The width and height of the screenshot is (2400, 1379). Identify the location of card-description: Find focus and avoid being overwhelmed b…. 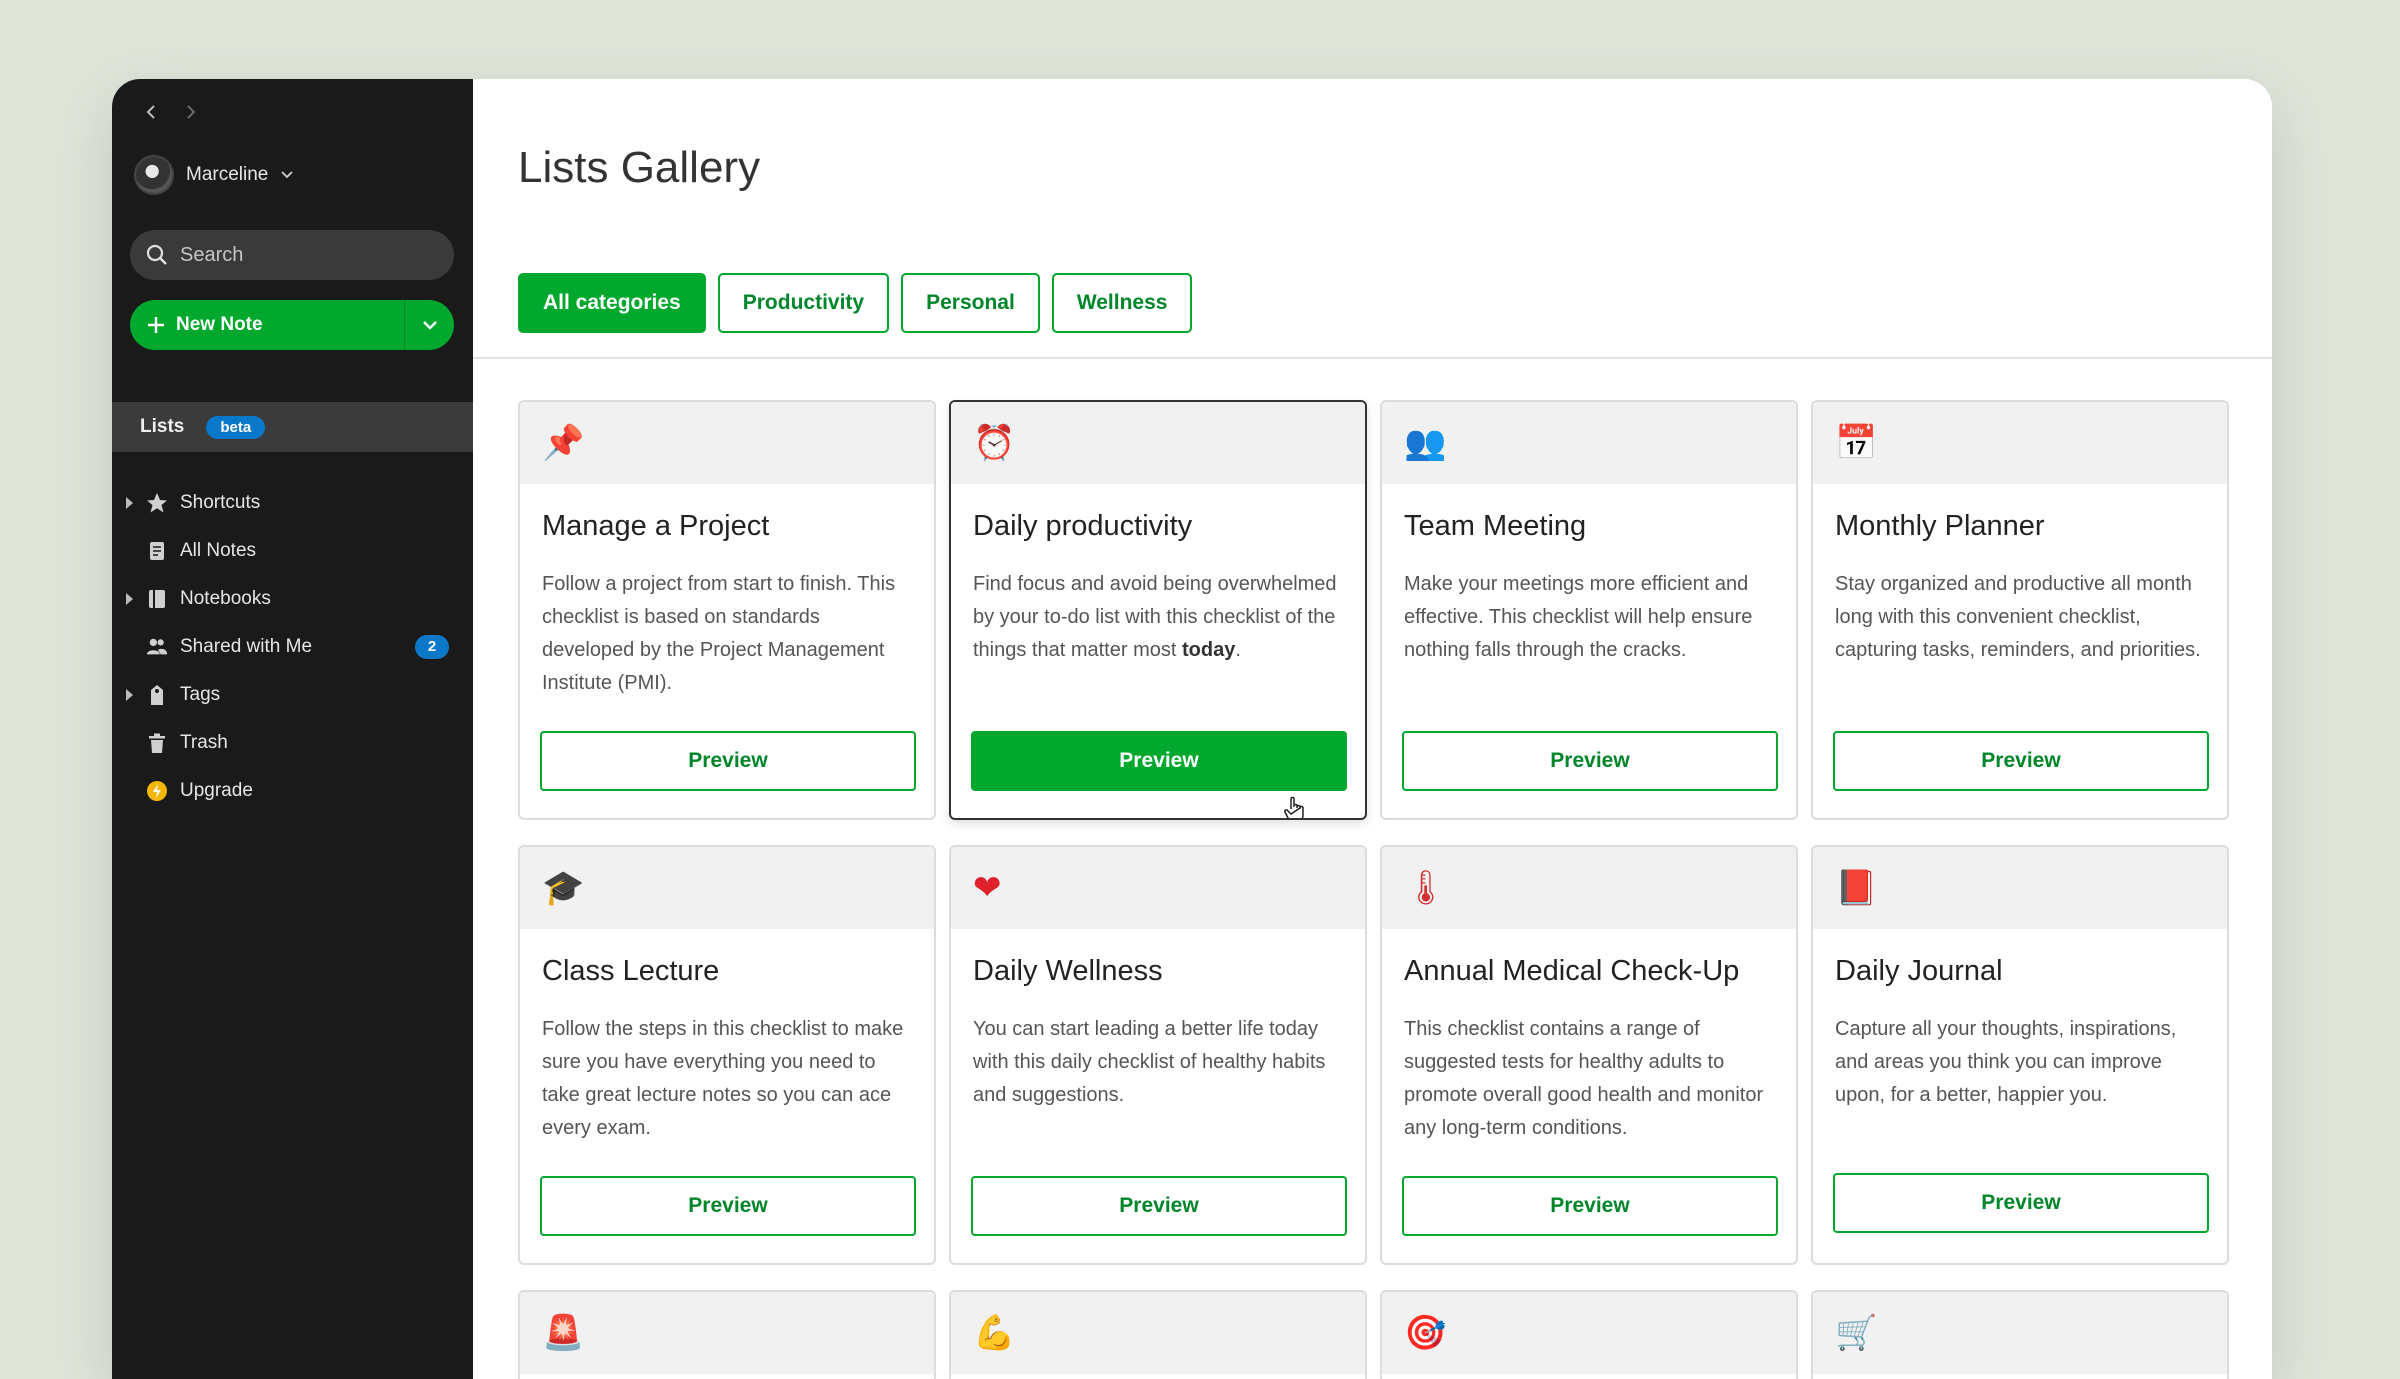
(1159, 617).